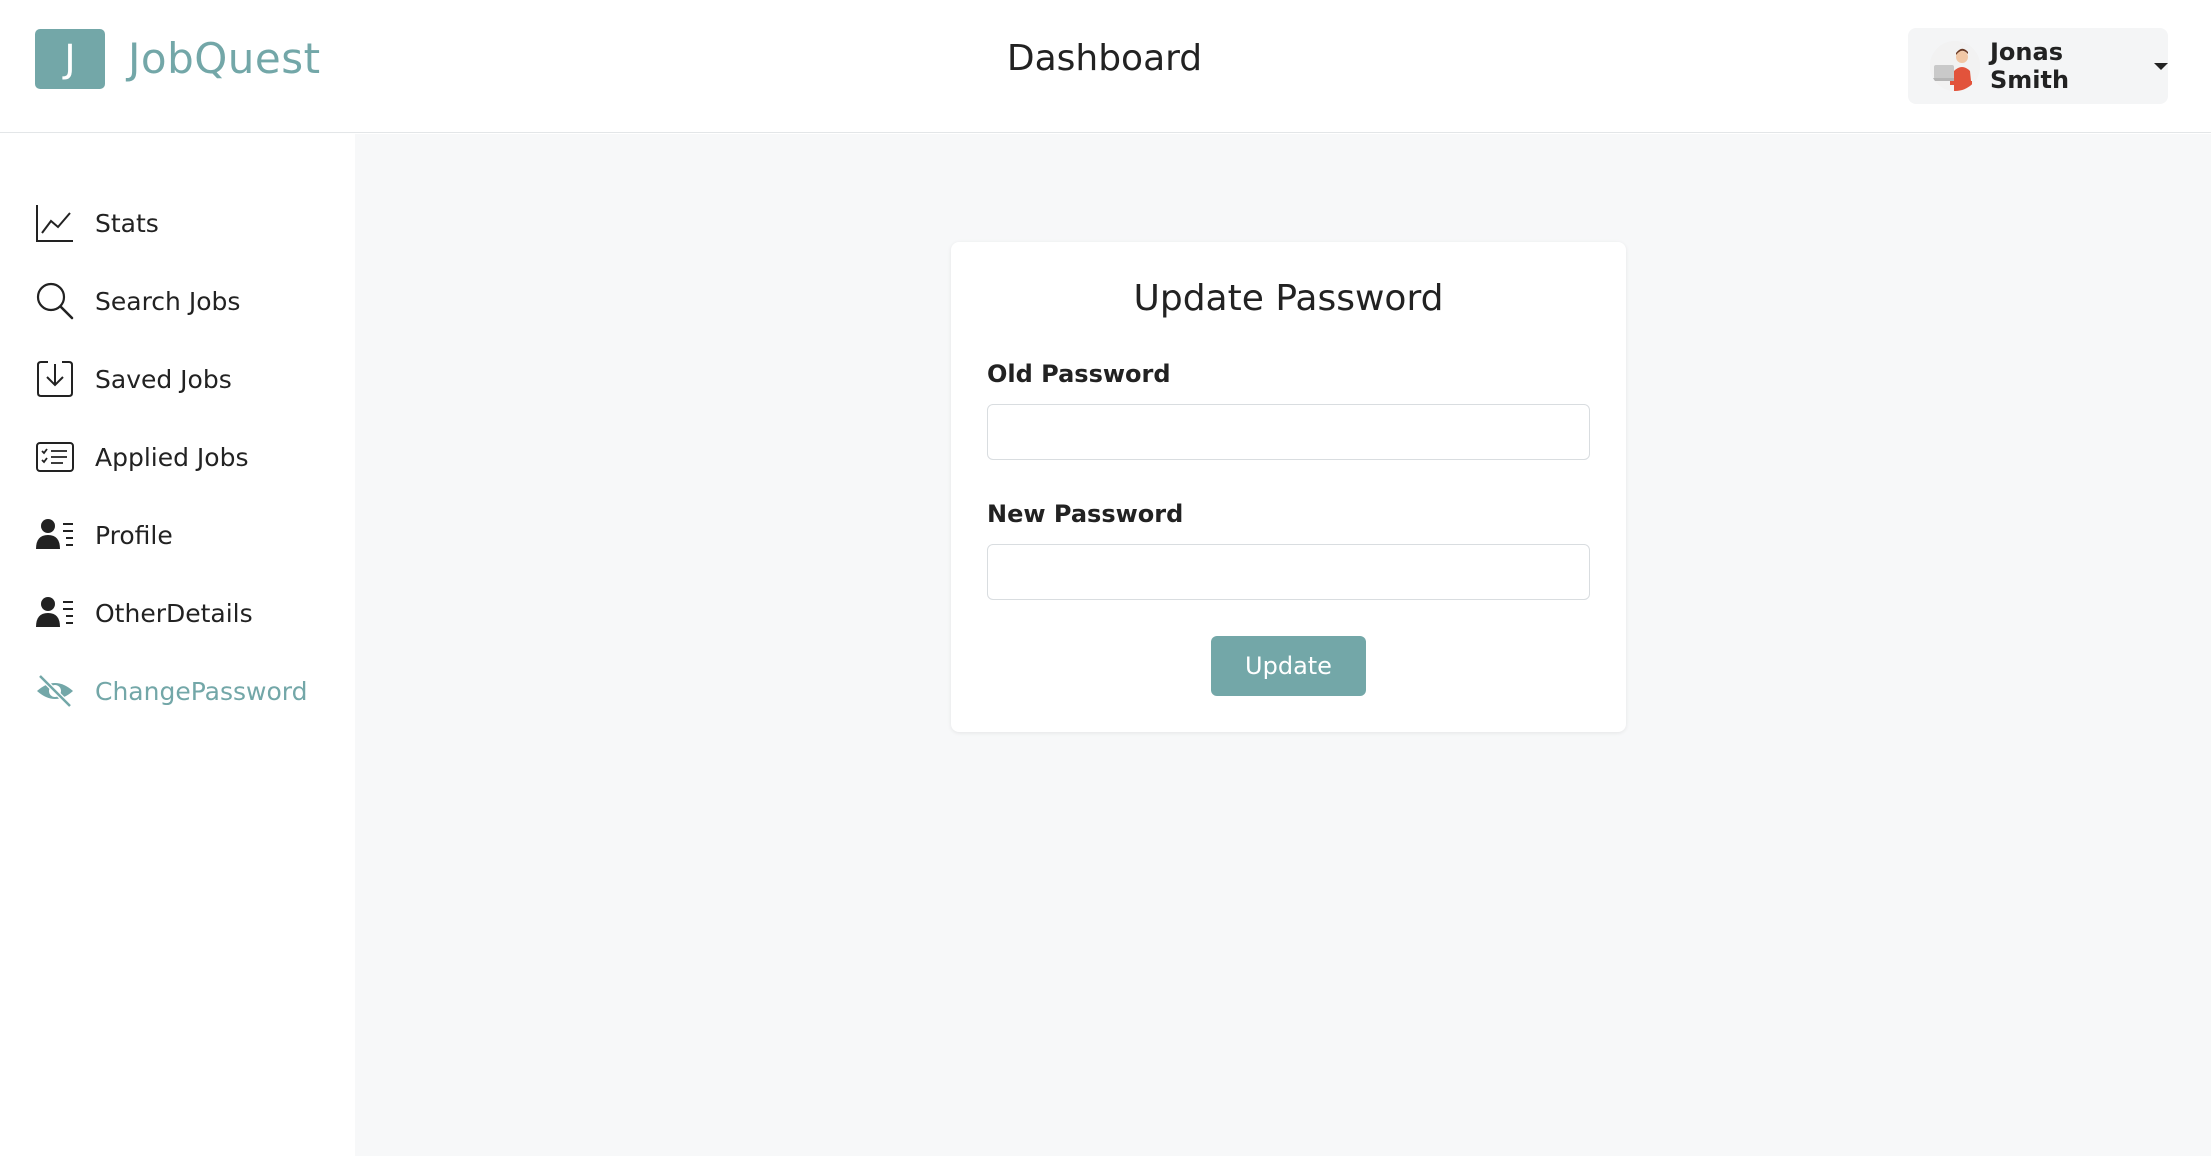 Image resolution: width=2211 pixels, height=1156 pixels. What do you see at coordinates (172, 457) in the screenshot?
I see `sidebar-item-label: Applied Jobs` at bounding box center [172, 457].